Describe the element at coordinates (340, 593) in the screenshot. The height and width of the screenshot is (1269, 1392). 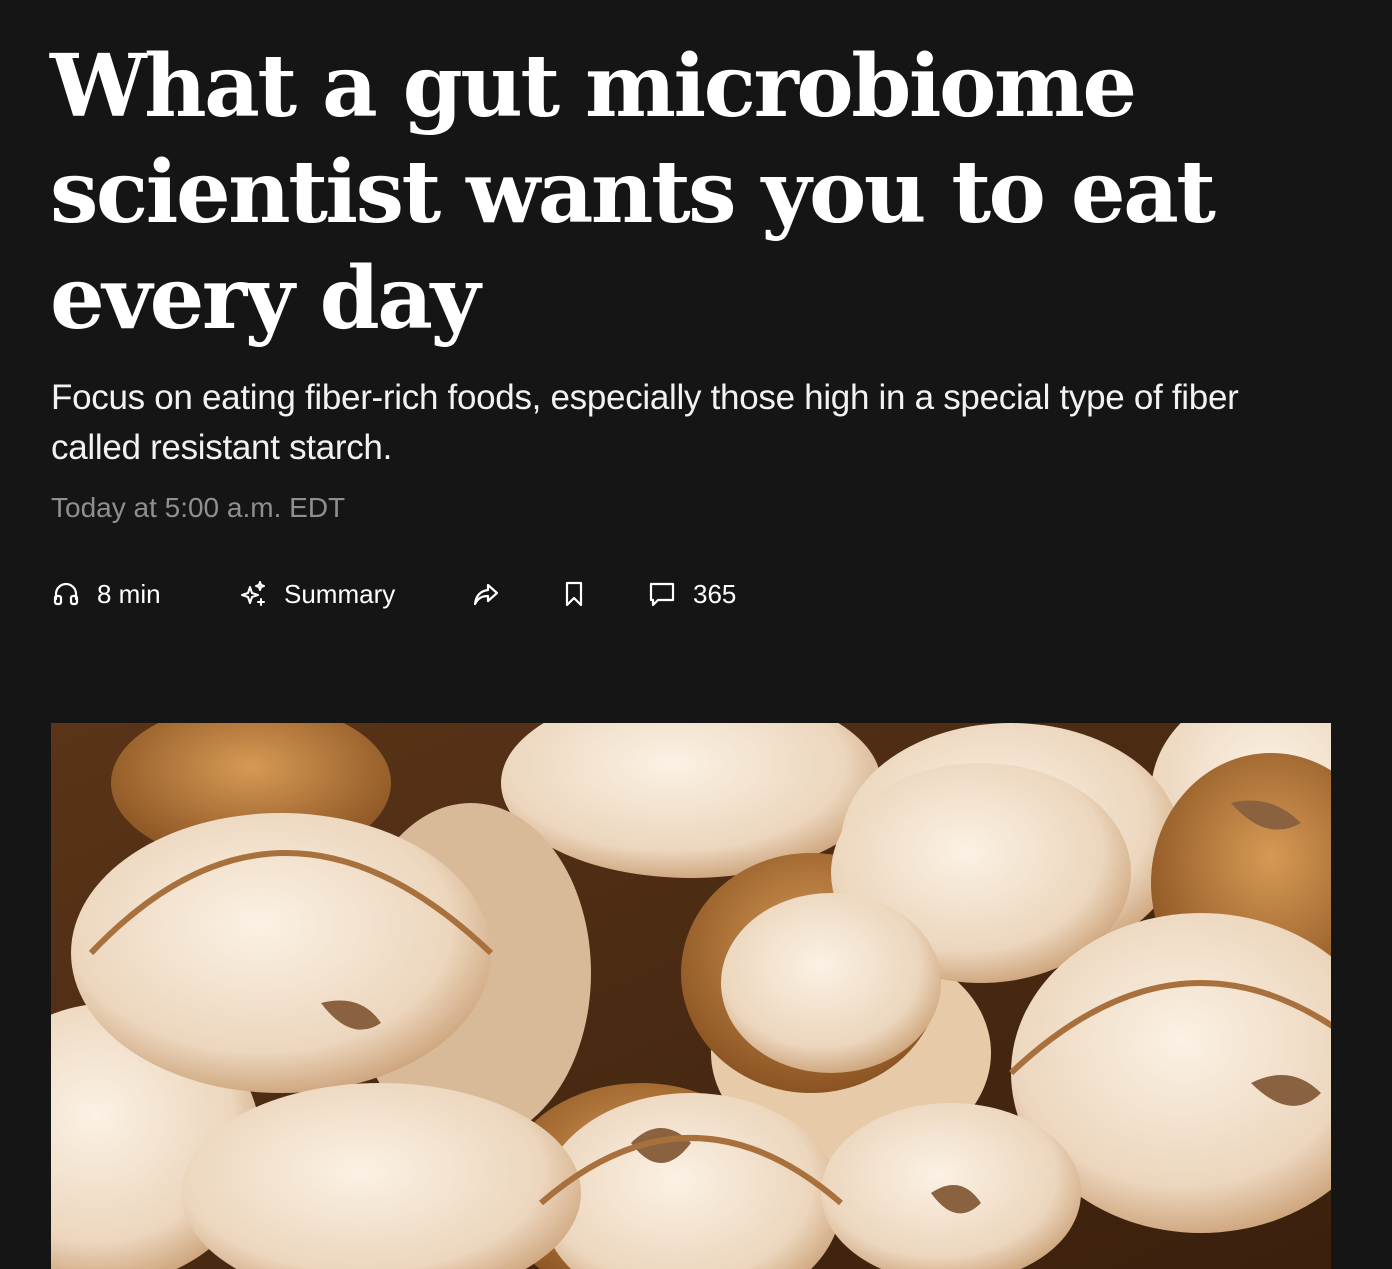
I see `summary-label: Summary` at that location.